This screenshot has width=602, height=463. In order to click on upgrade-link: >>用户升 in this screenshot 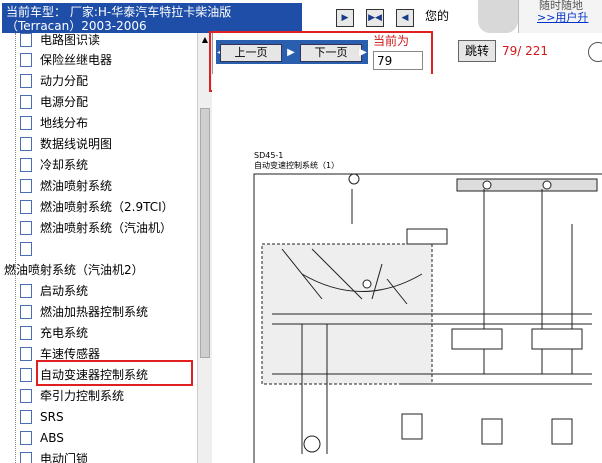, I will do `click(562, 17)`.